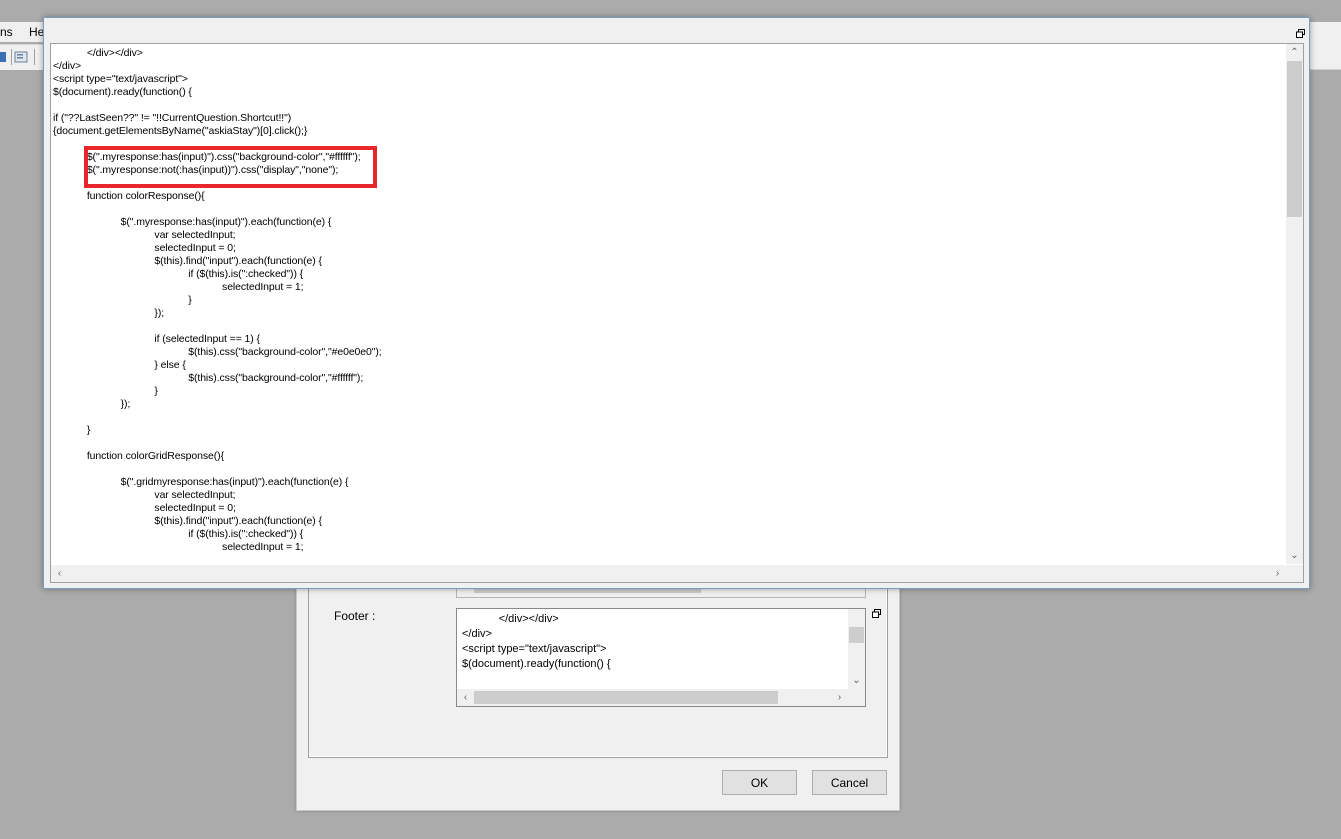 This screenshot has width=1341, height=839. What do you see at coordinates (129, 196) in the screenshot?
I see `code-line: function colorResponse(){` at bounding box center [129, 196].